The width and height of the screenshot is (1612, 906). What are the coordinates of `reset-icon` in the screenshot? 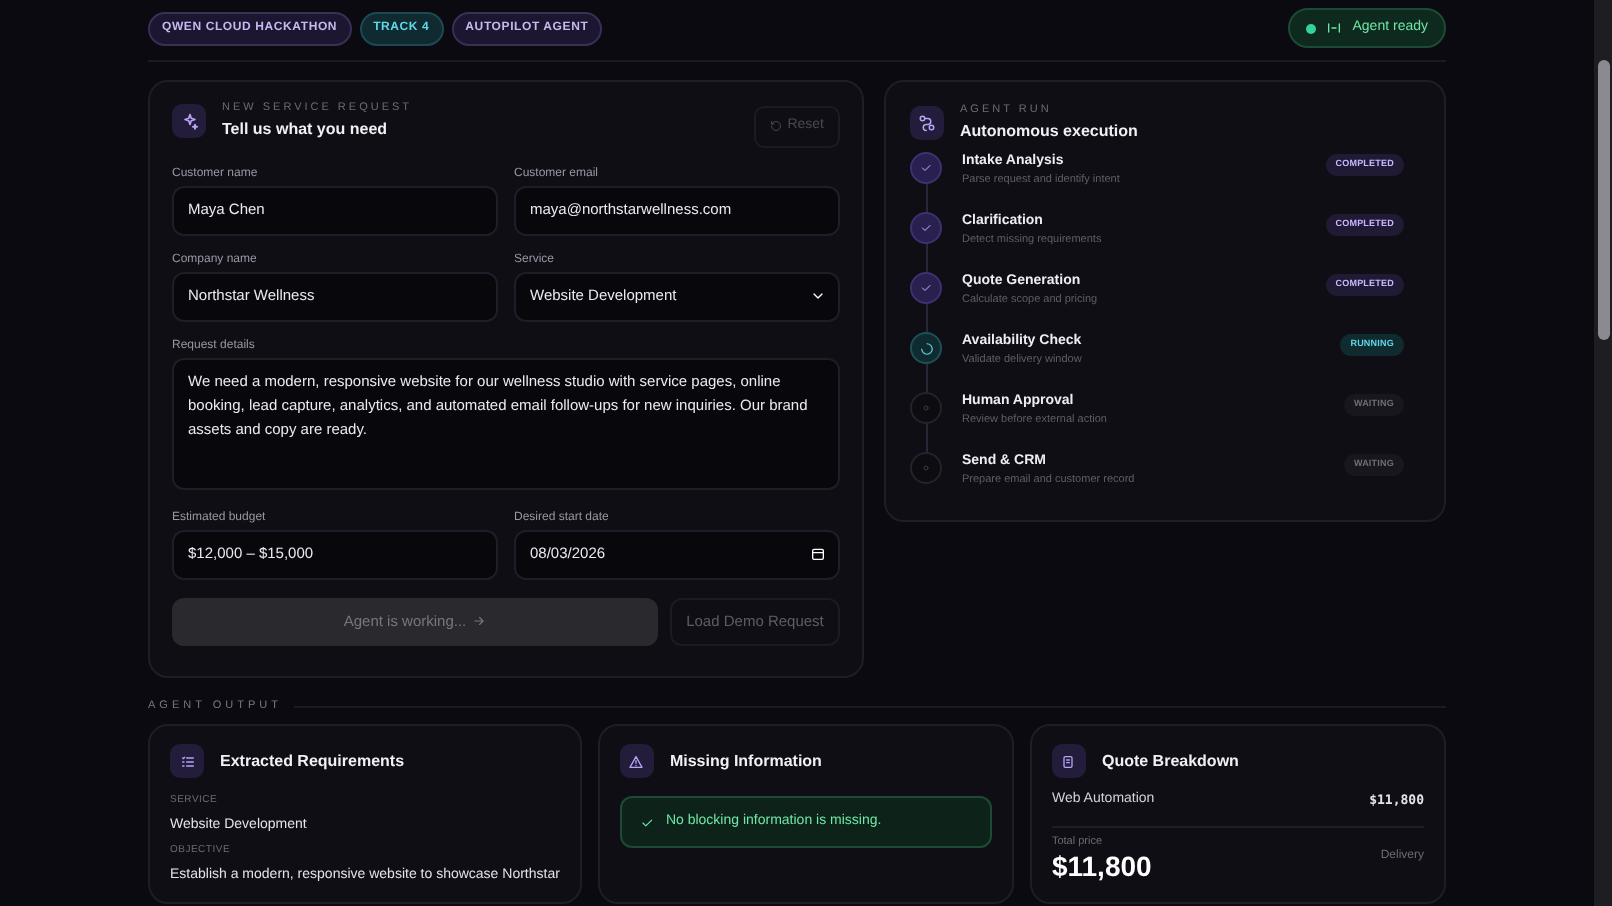 It's located at (775, 126).